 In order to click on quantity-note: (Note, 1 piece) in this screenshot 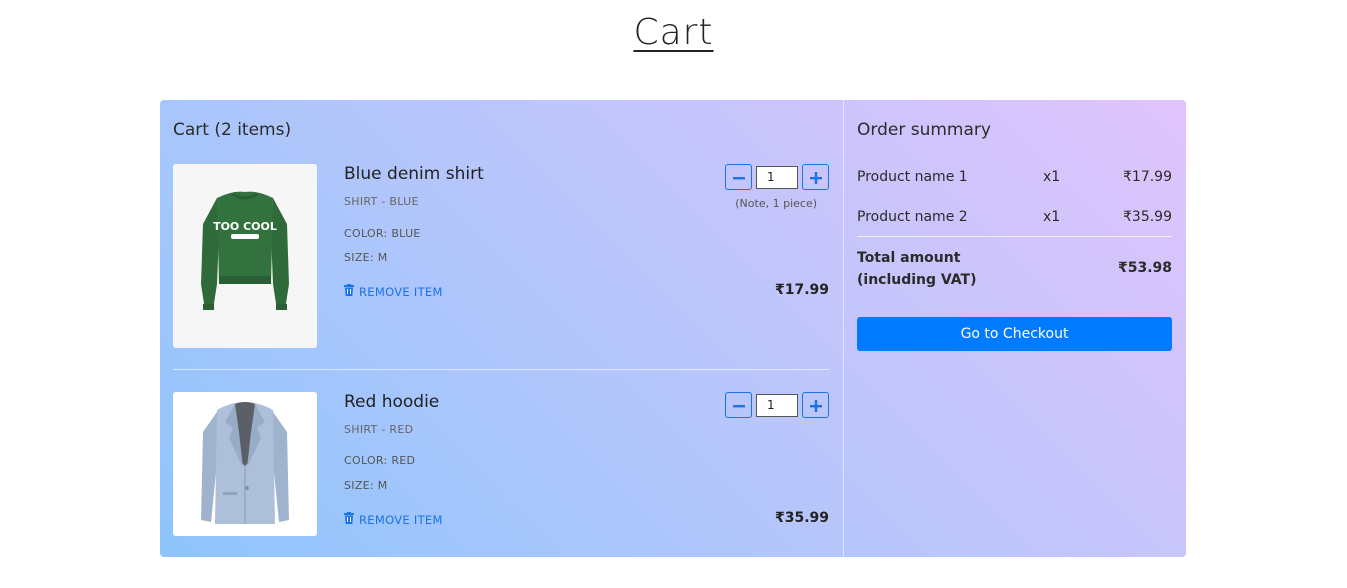, I will do `click(776, 203)`.